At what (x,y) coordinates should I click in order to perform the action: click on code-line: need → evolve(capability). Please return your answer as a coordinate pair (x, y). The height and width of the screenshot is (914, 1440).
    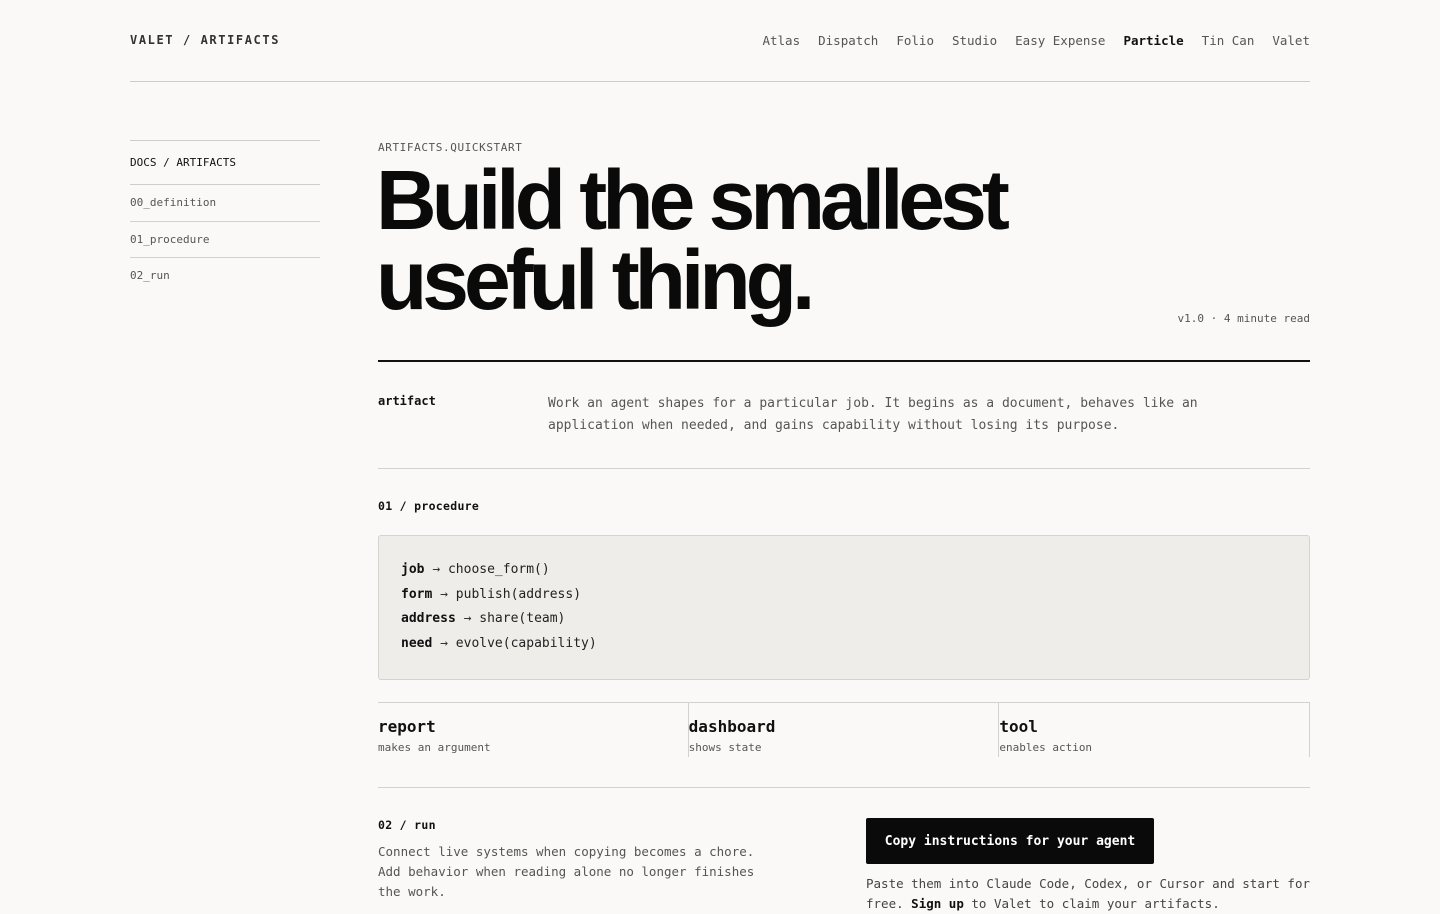
    Looking at the image, I should click on (844, 644).